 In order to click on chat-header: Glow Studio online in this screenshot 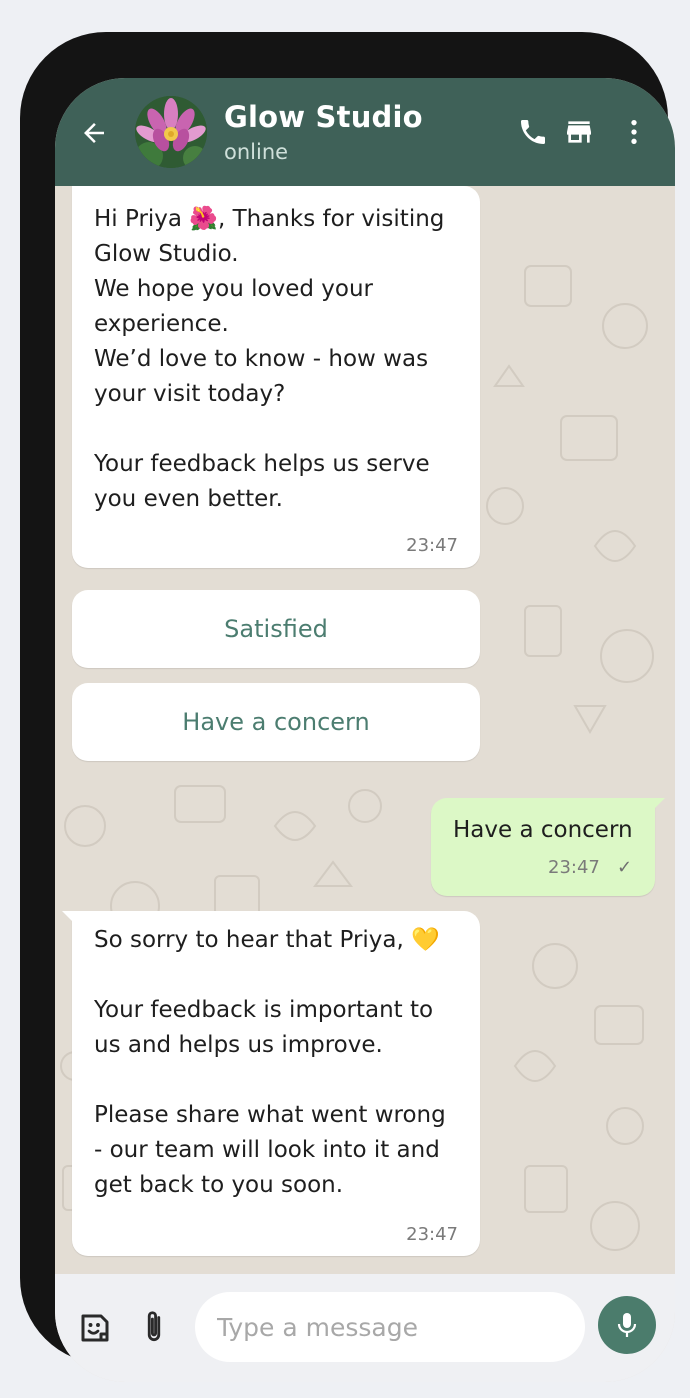, I will do `click(365, 132)`.